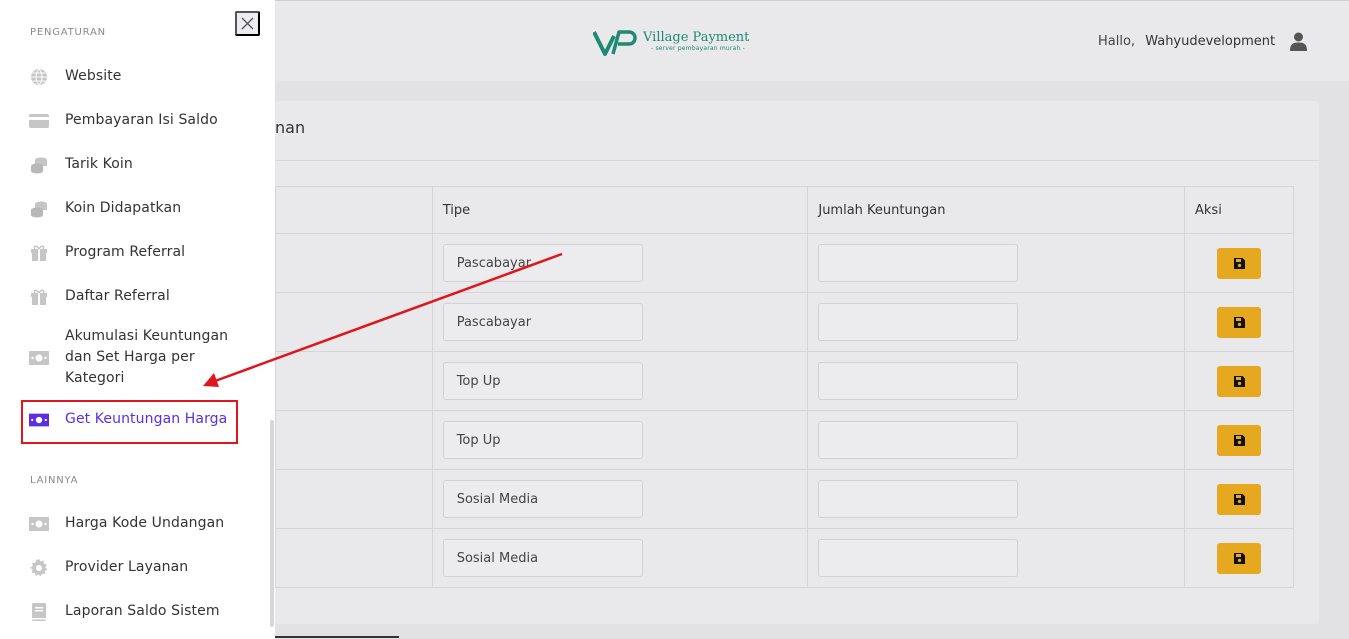  I want to click on bottom-edge-line, so click(337, 637).